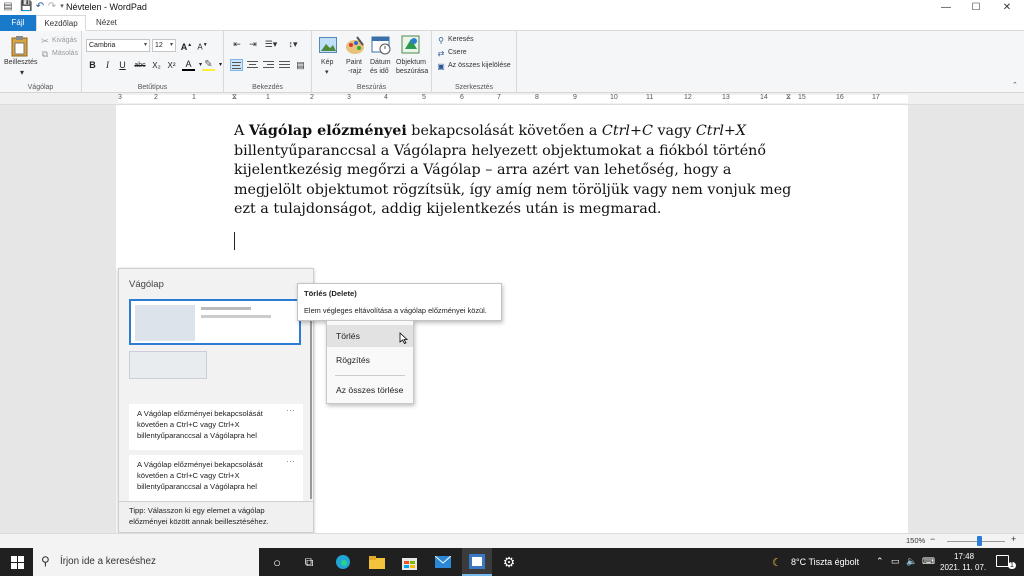 The width and height of the screenshot is (1024, 576). I want to click on panel-scrollbar, so click(311, 401).